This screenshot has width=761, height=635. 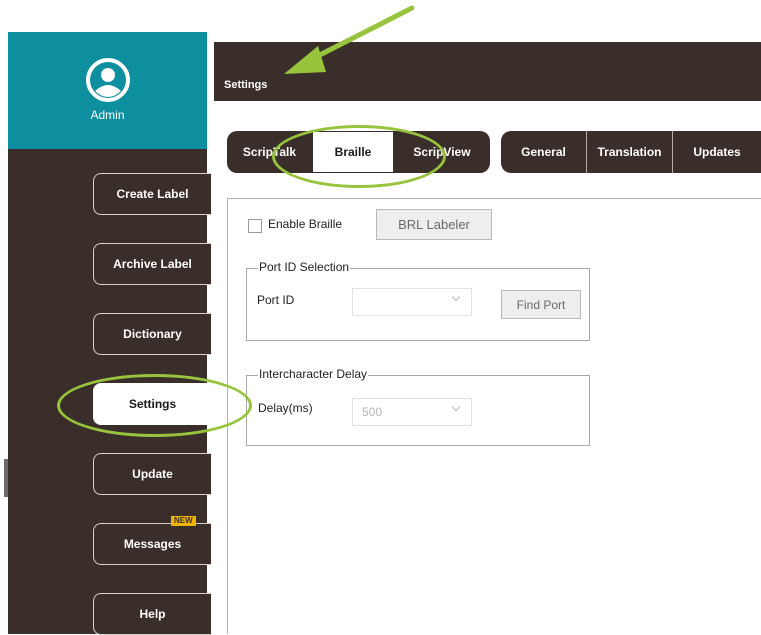 What do you see at coordinates (154, 405) in the screenshot?
I see `annotation-circle-settings` at bounding box center [154, 405].